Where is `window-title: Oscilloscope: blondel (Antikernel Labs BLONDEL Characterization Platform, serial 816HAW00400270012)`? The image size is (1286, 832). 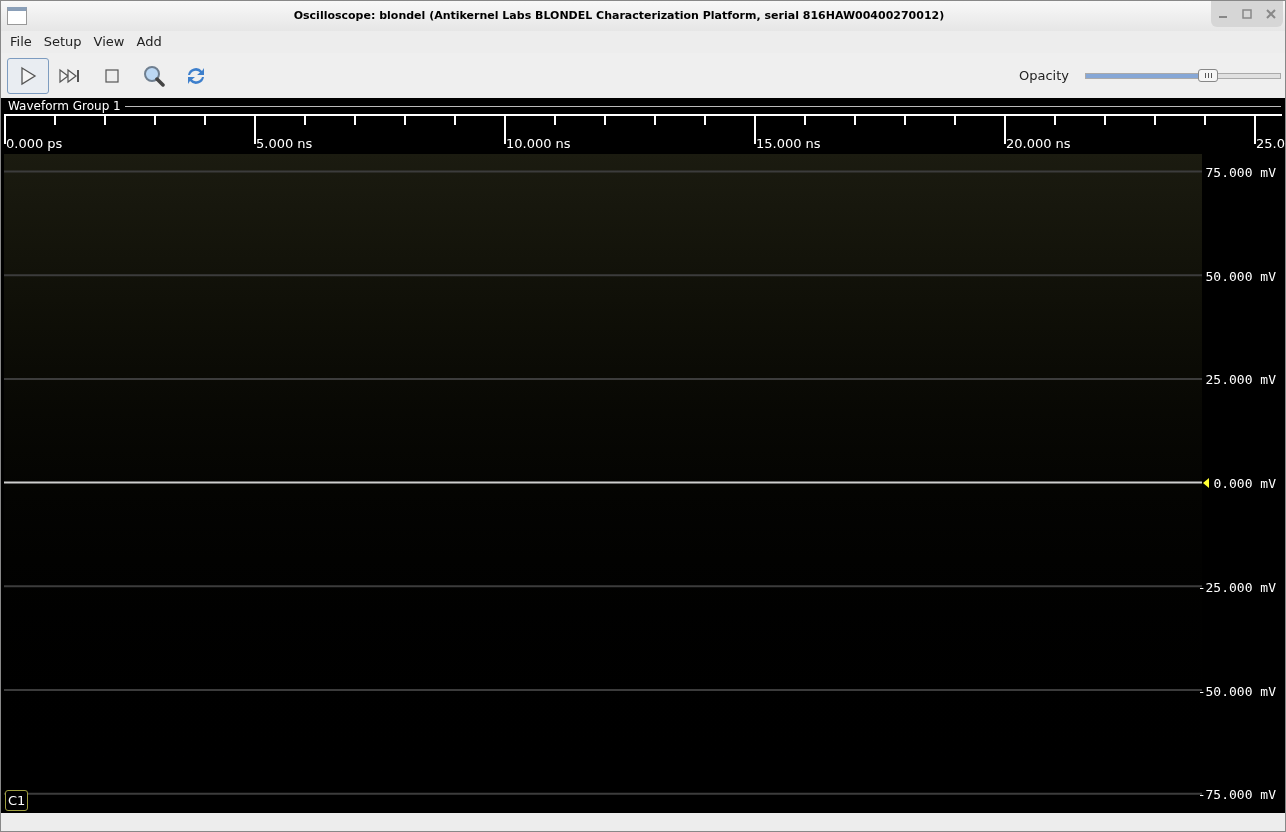
window-title: Oscilloscope: blondel (Antikernel Labs BLONDEL Characterization Platform, serial 816HAW00400270012) is located at coordinates (619, 15).